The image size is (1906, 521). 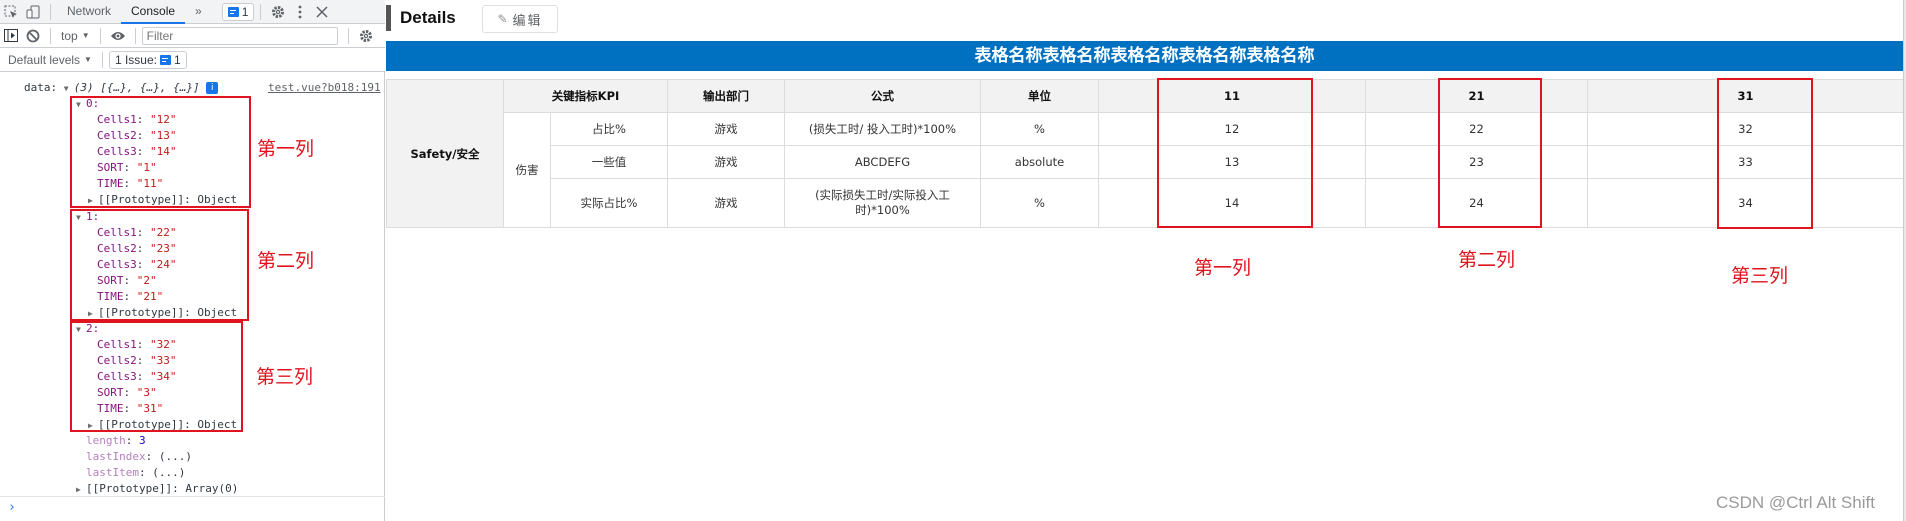 I want to click on array-index: 1:, so click(x=93, y=216).